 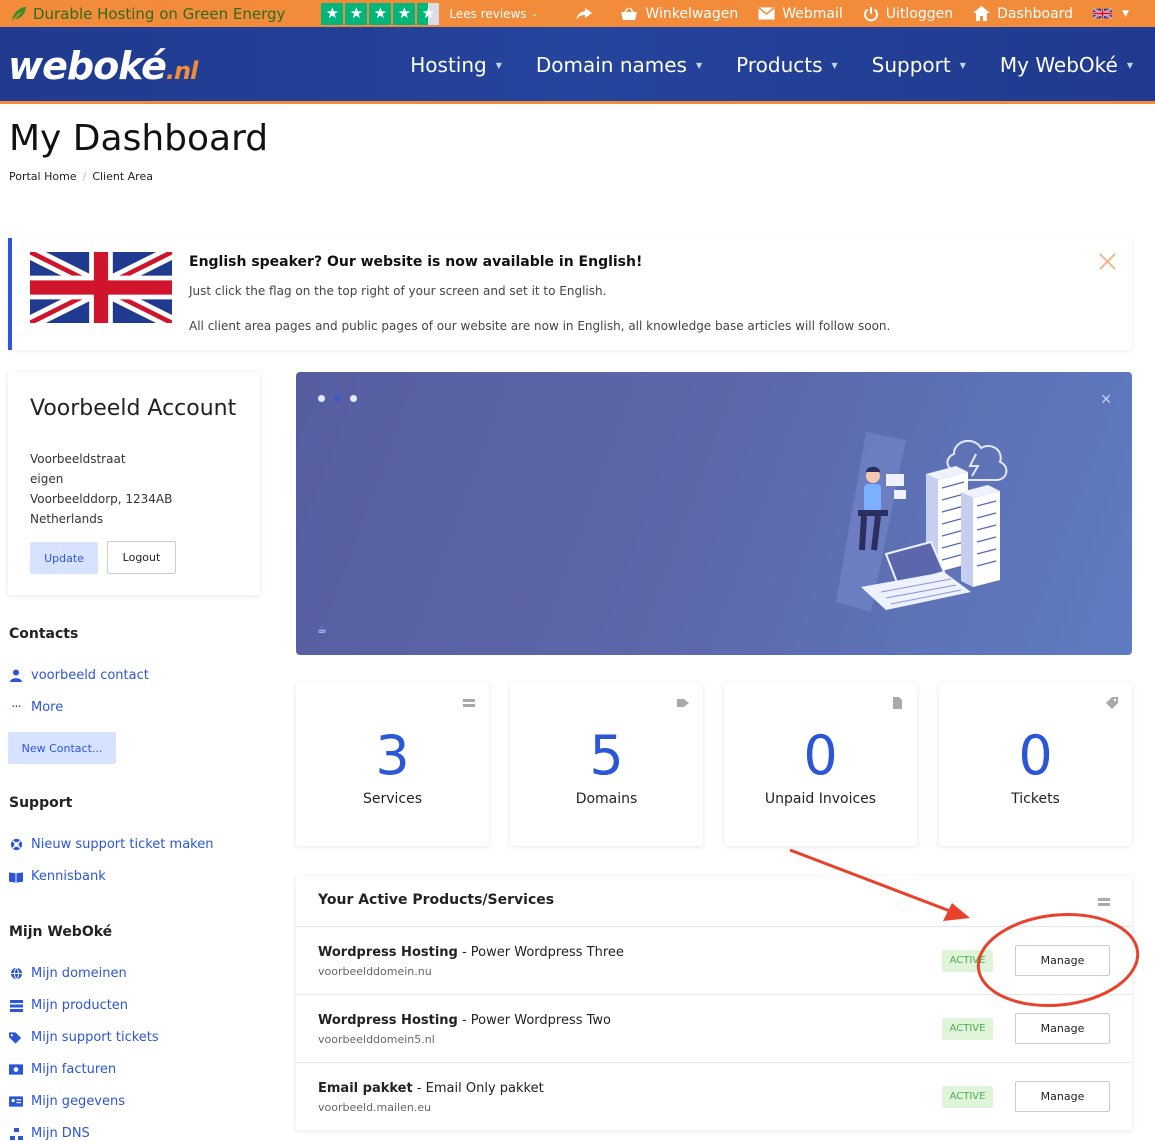 What do you see at coordinates (820, 764) in the screenshot?
I see `stat-card-unpaid-invoices: 0 Unpaid Invoices` at bounding box center [820, 764].